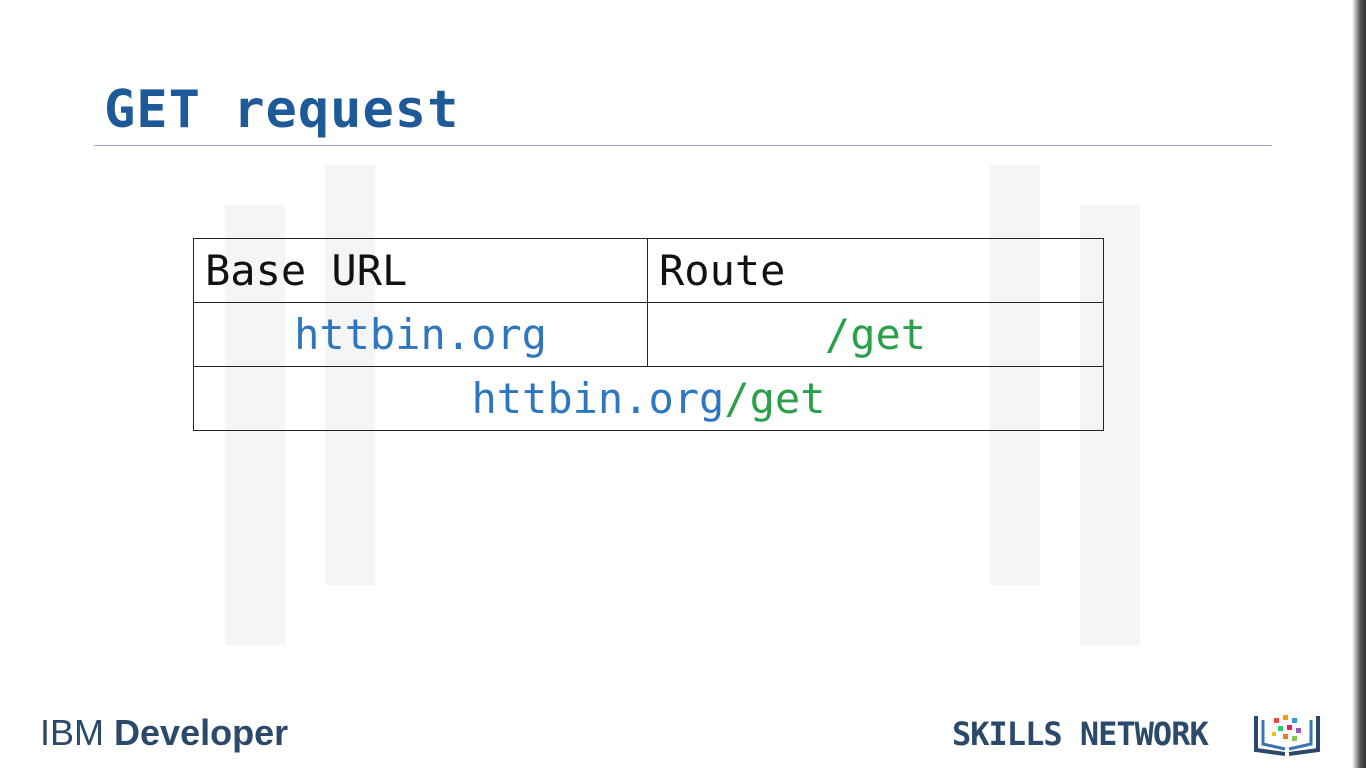 Image resolution: width=1366 pixels, height=768 pixels. I want to click on full-url-route: /get, so click(775, 398).